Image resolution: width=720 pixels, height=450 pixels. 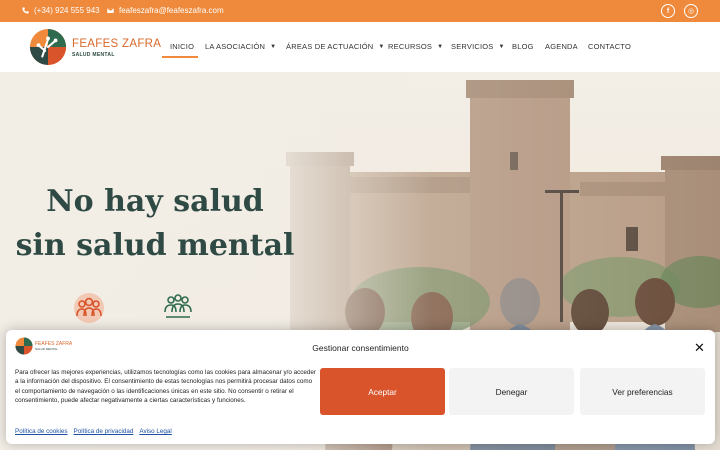 I want to click on nav-recursos: RECURSOS ▼, so click(x=415, y=46).